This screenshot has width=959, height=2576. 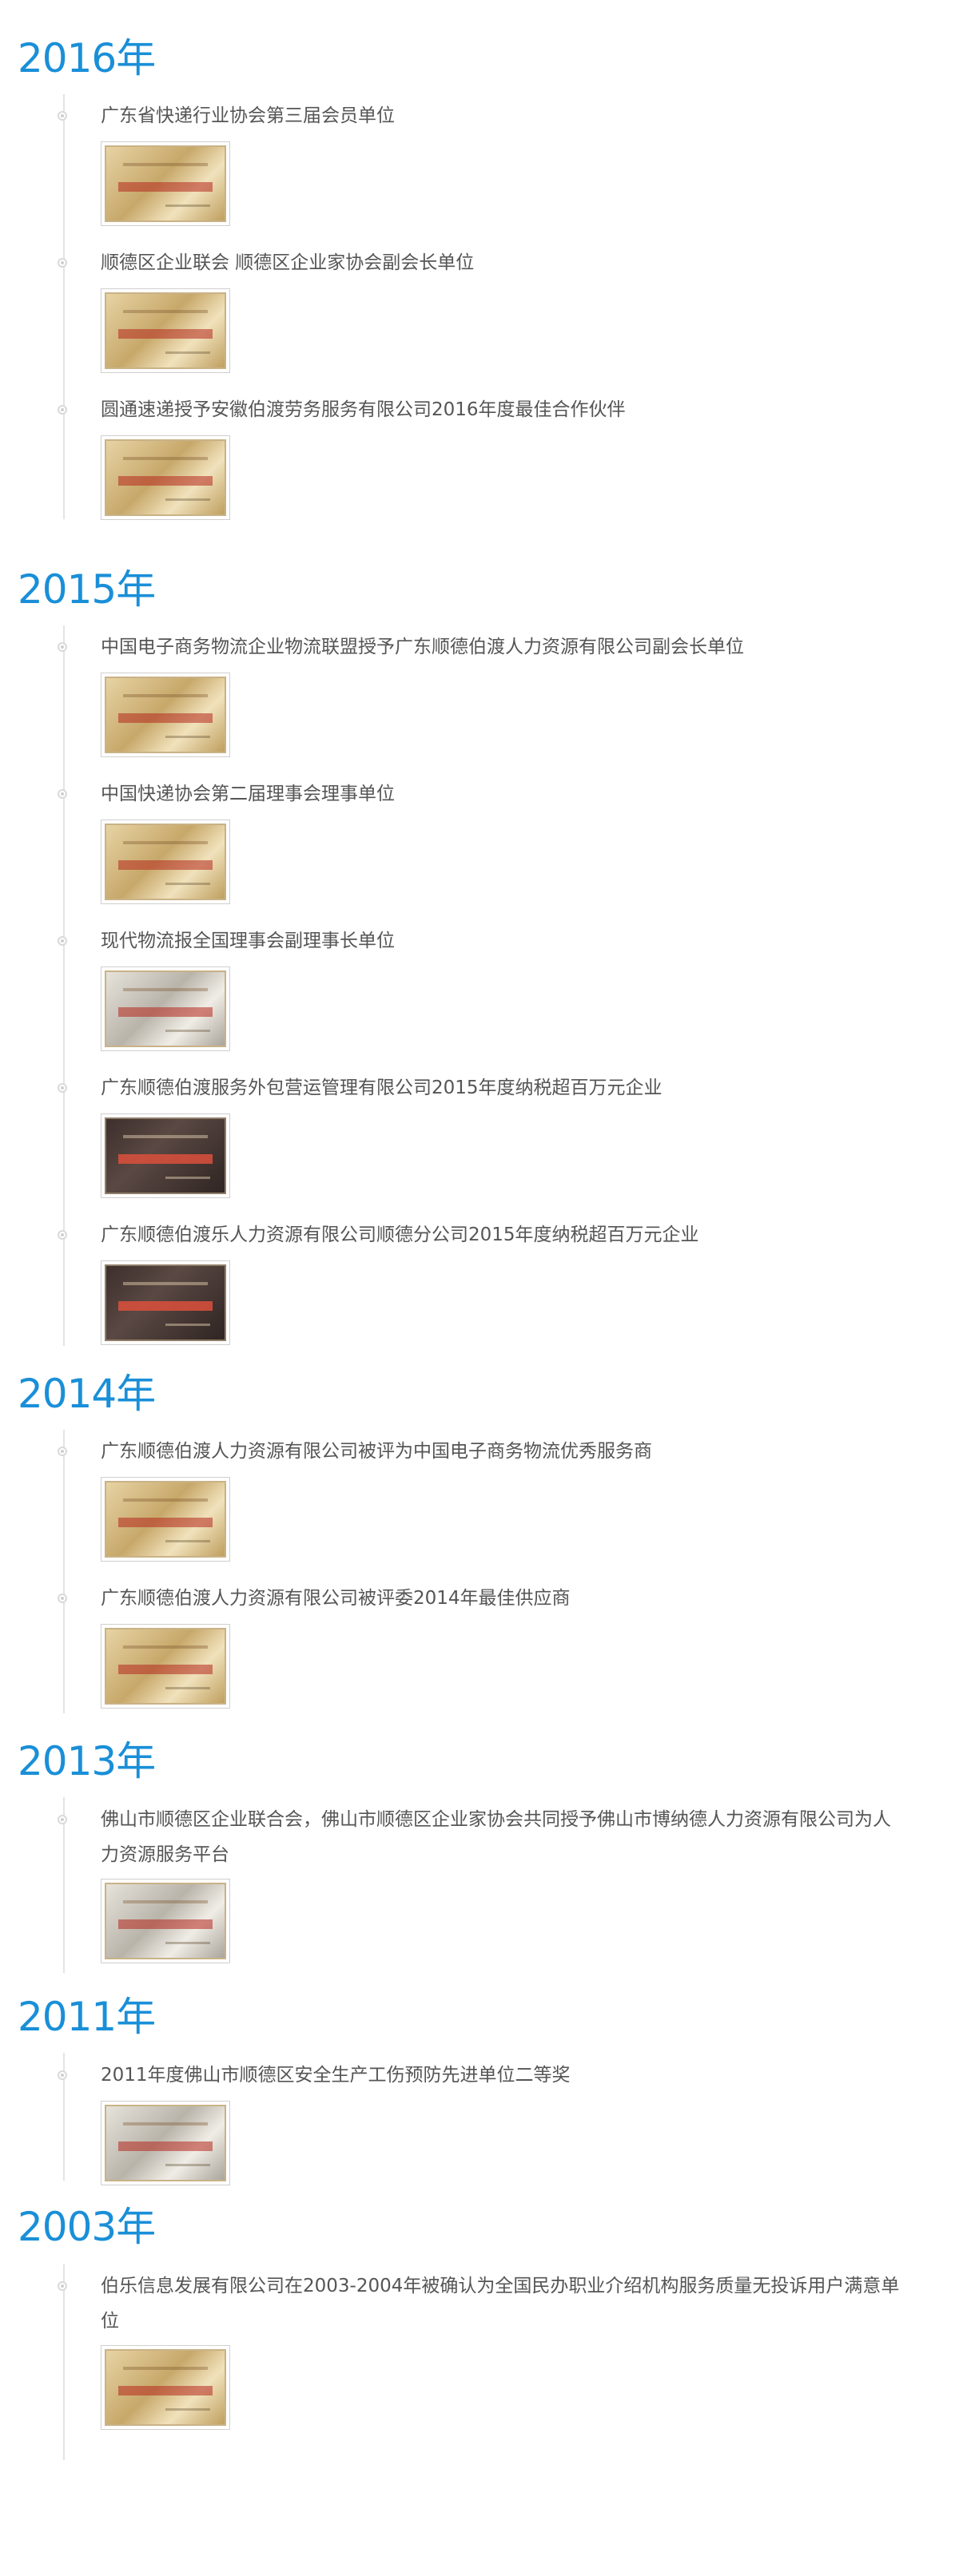 I want to click on award-title: 广东省快递行业协会第三届会员单位, so click(x=248, y=116).